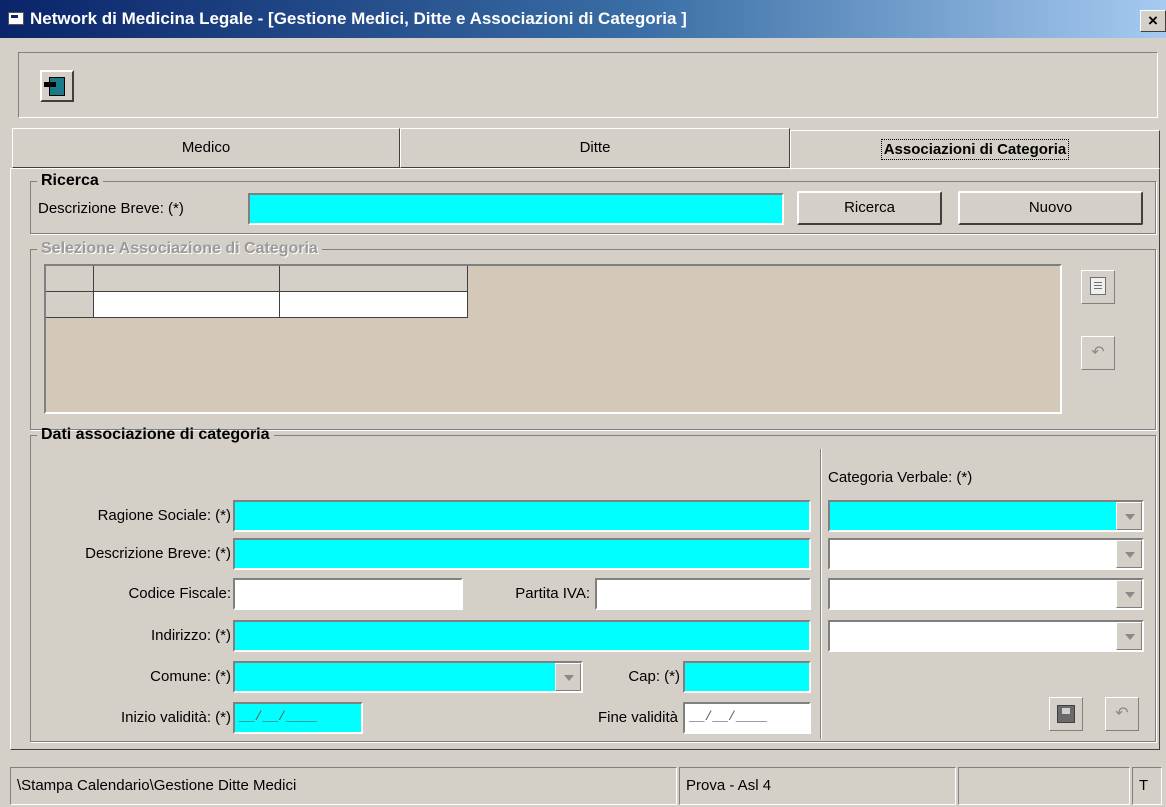 The height and width of the screenshot is (807, 1166). I want to click on save-icon, so click(1066, 714).